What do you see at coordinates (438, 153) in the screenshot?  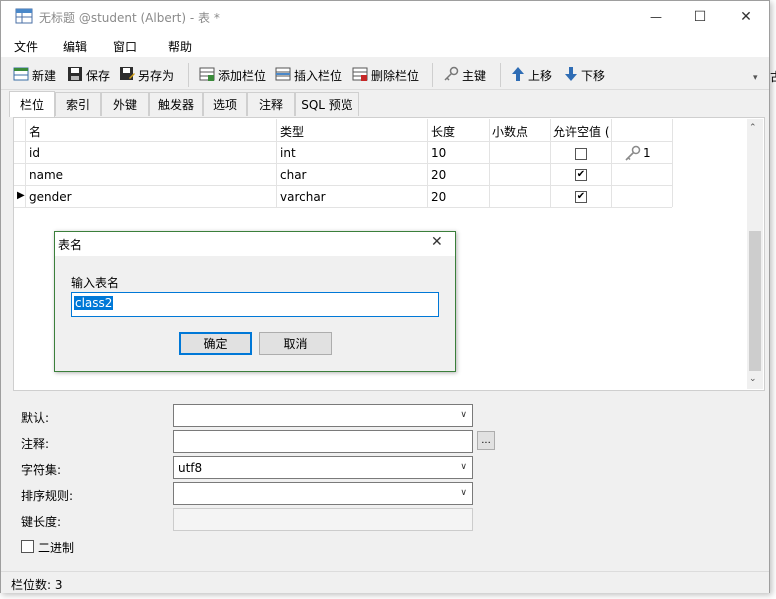 I see `cell-field-length: 10` at bounding box center [438, 153].